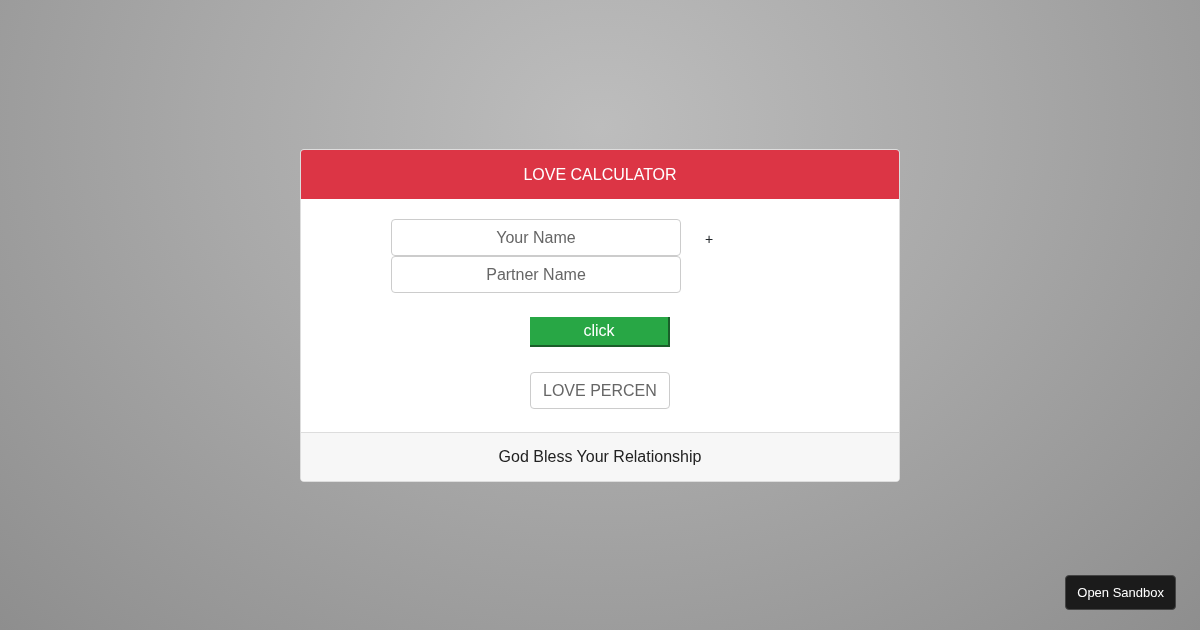  What do you see at coordinates (709, 239) in the screenshot?
I see `plus-sign: +` at bounding box center [709, 239].